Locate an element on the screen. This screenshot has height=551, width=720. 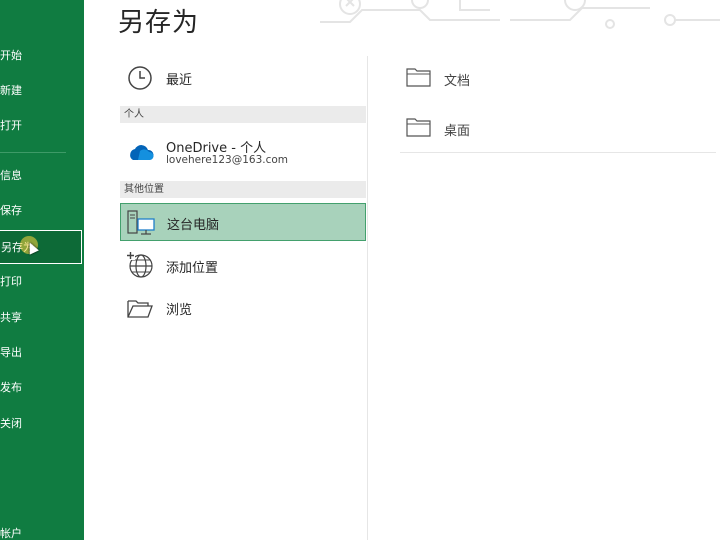
location-label: 添加位置 is located at coordinates (192, 268).